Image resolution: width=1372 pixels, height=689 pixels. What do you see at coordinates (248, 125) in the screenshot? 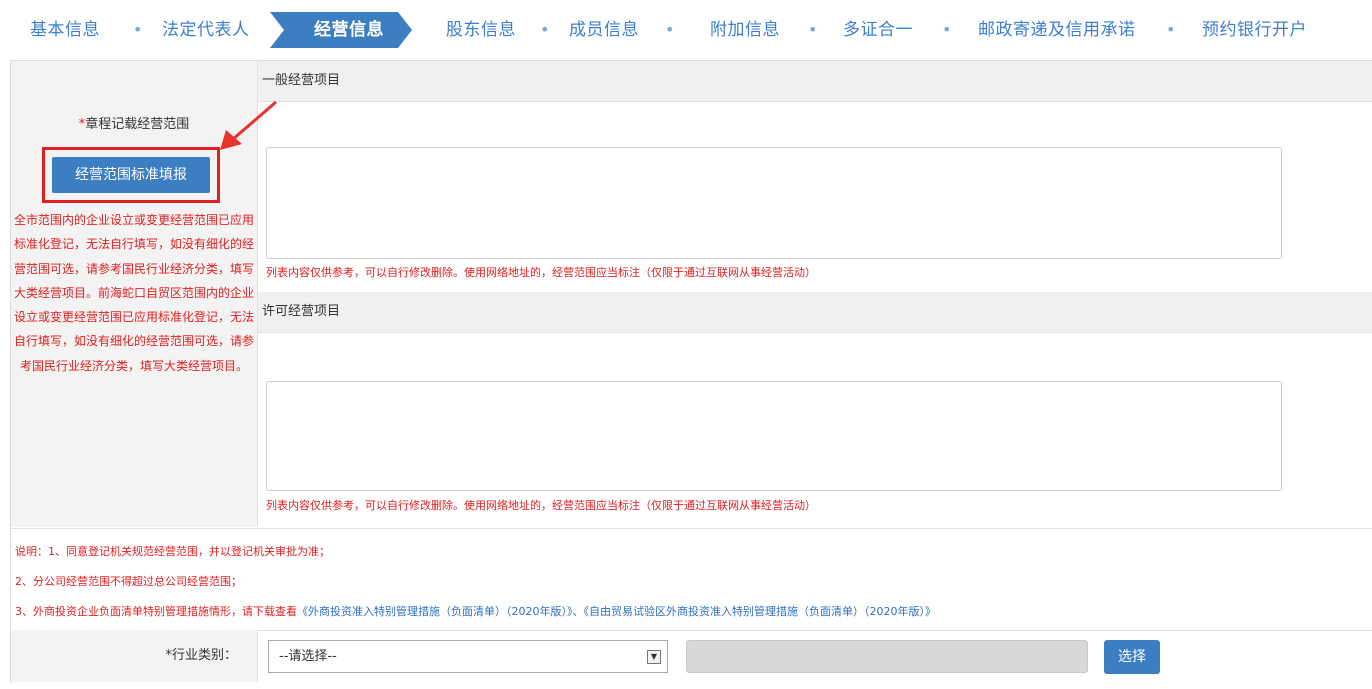
I see `annotation-arrow-icon` at bounding box center [248, 125].